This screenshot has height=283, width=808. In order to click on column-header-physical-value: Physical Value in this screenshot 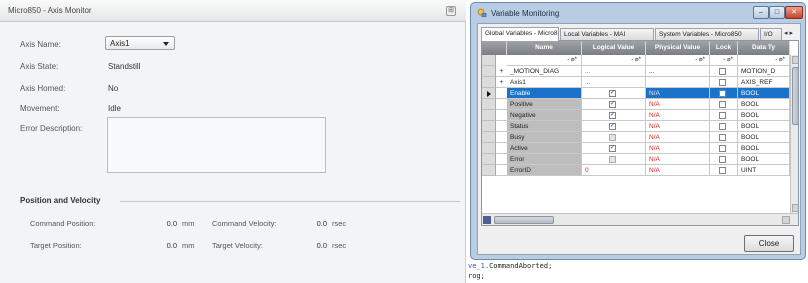, I will do `click(678, 48)`.